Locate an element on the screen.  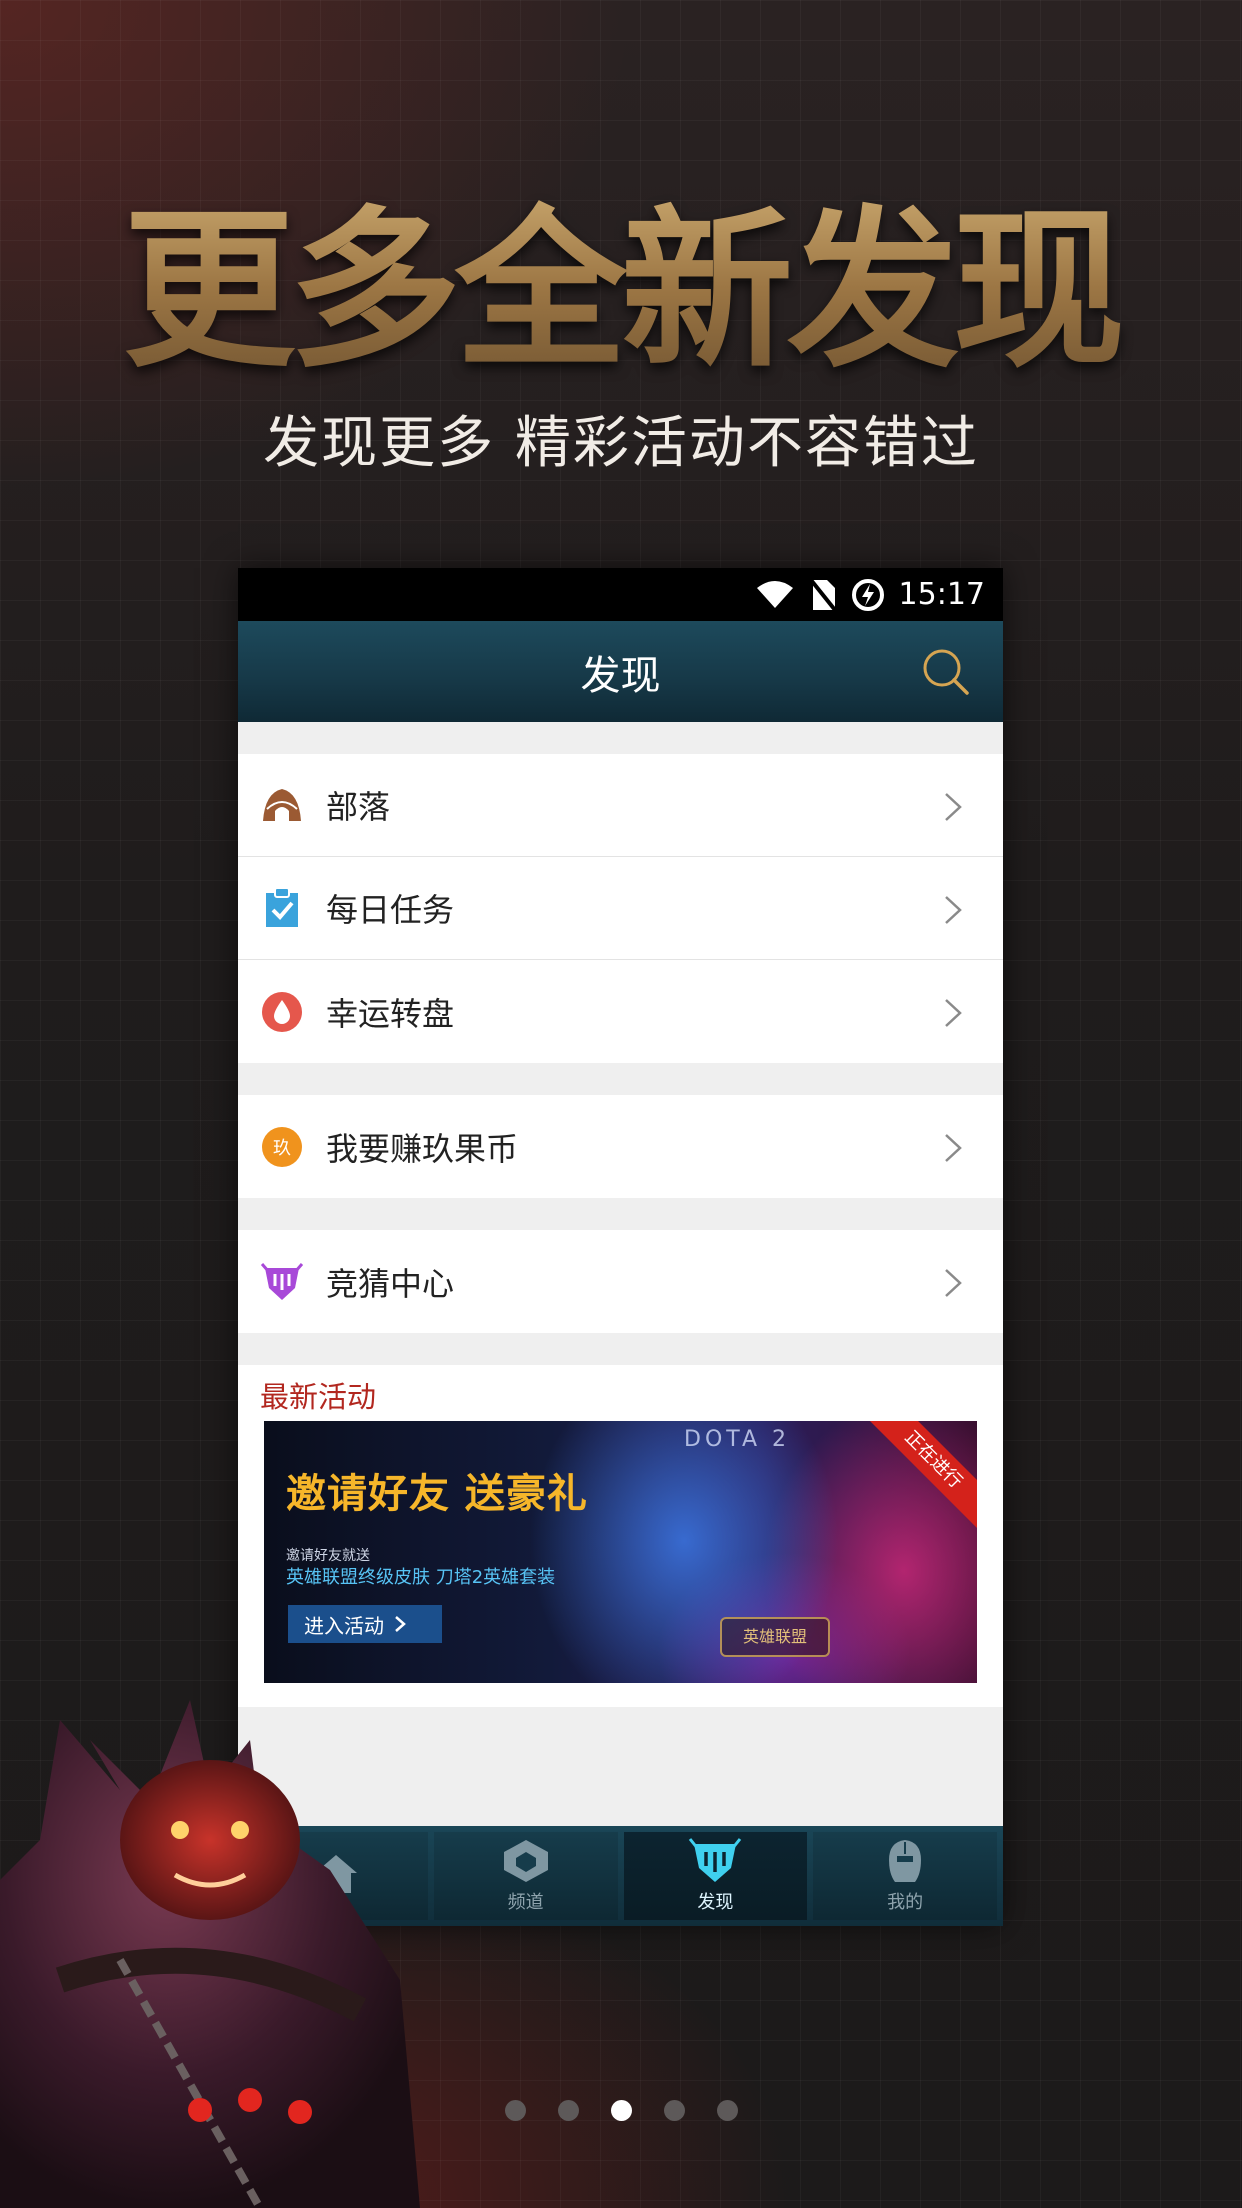
status-bar: 15:17 is located at coordinates (620, 594).